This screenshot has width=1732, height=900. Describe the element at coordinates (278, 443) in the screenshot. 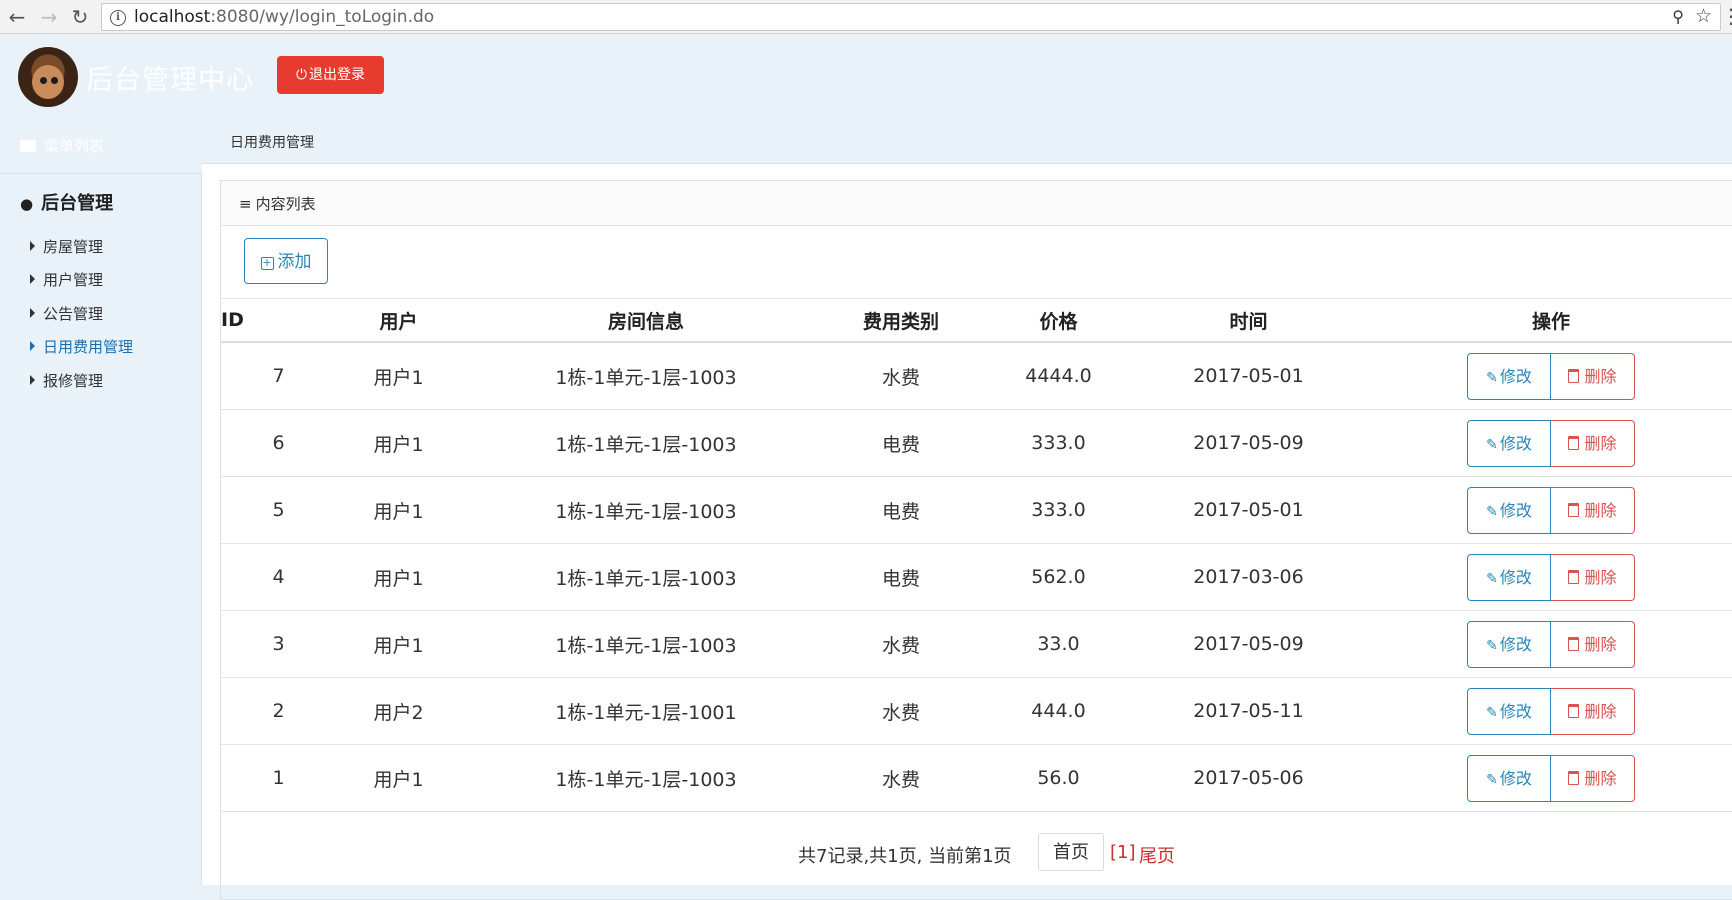

I see `cell-id: 6` at that location.